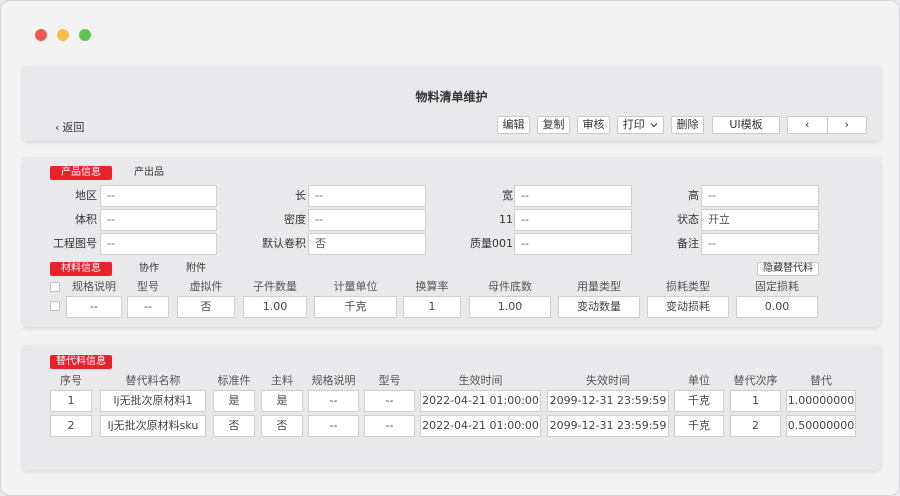 Image resolution: width=900 pixels, height=496 pixels. I want to click on substitute-cell: lj无批次原材料sku, so click(153, 426).